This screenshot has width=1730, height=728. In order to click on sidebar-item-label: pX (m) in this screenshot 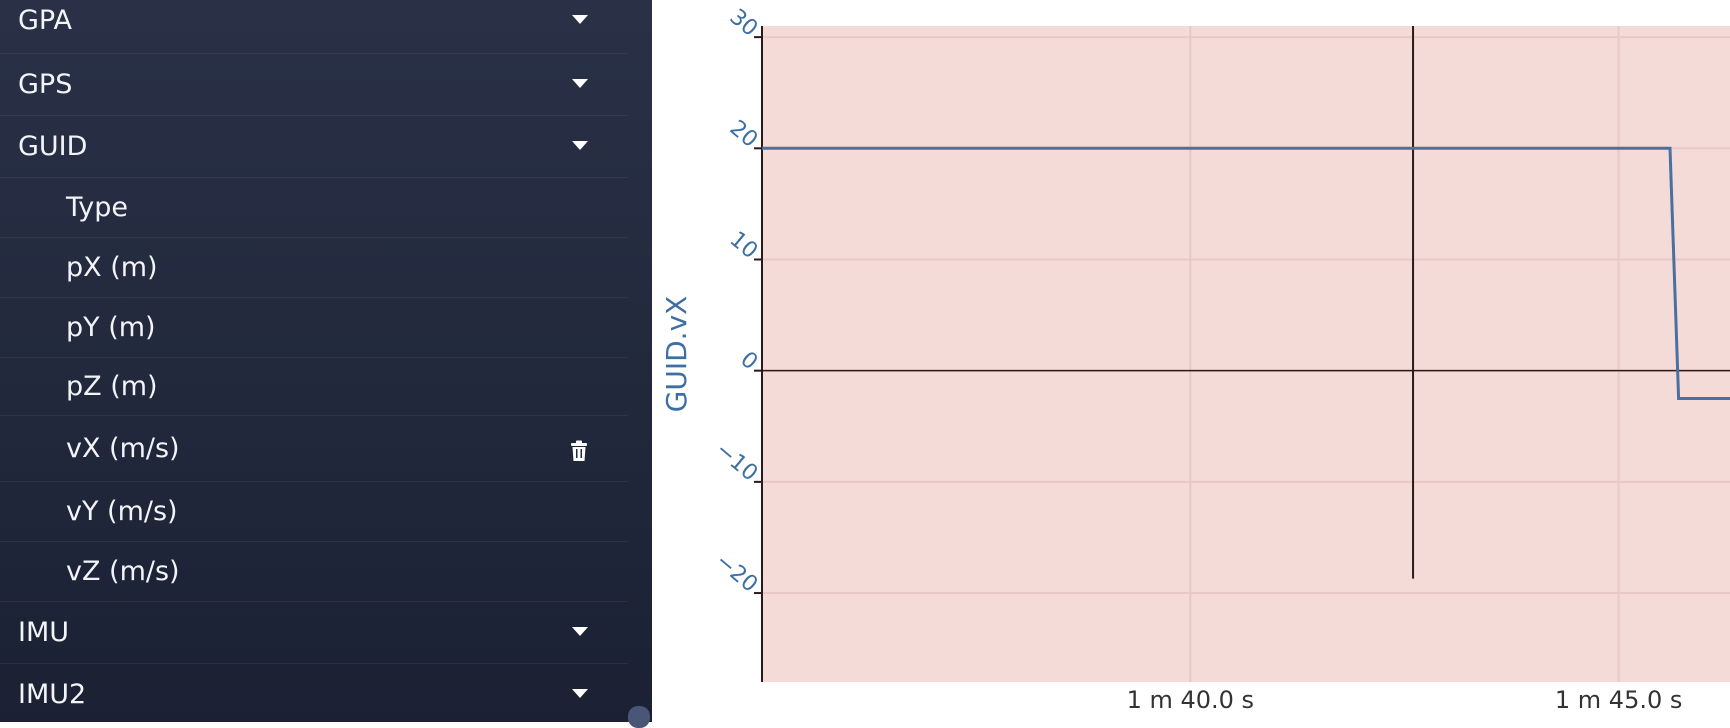, I will do `click(112, 267)`.